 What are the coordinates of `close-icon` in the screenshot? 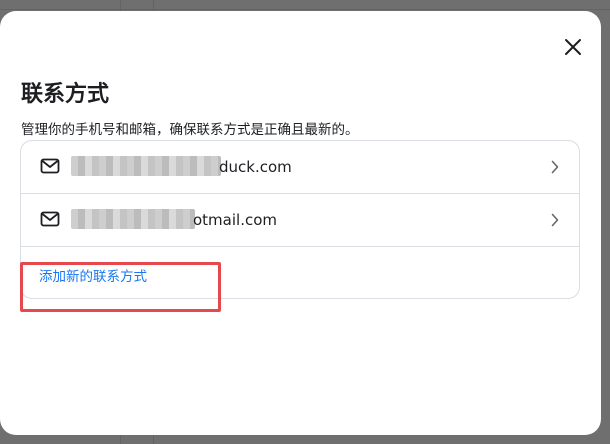 It's located at (573, 47).